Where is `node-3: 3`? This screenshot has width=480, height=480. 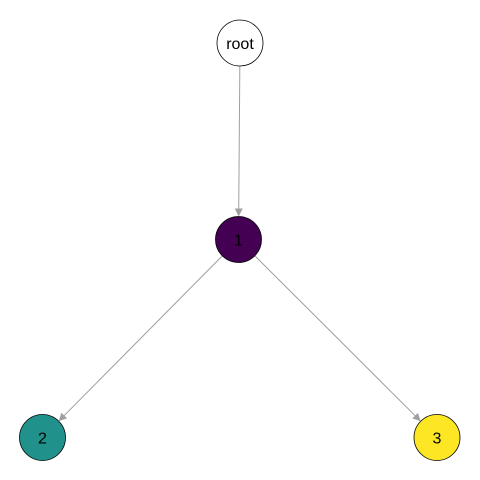 node-3: 3 is located at coordinates (437, 437).